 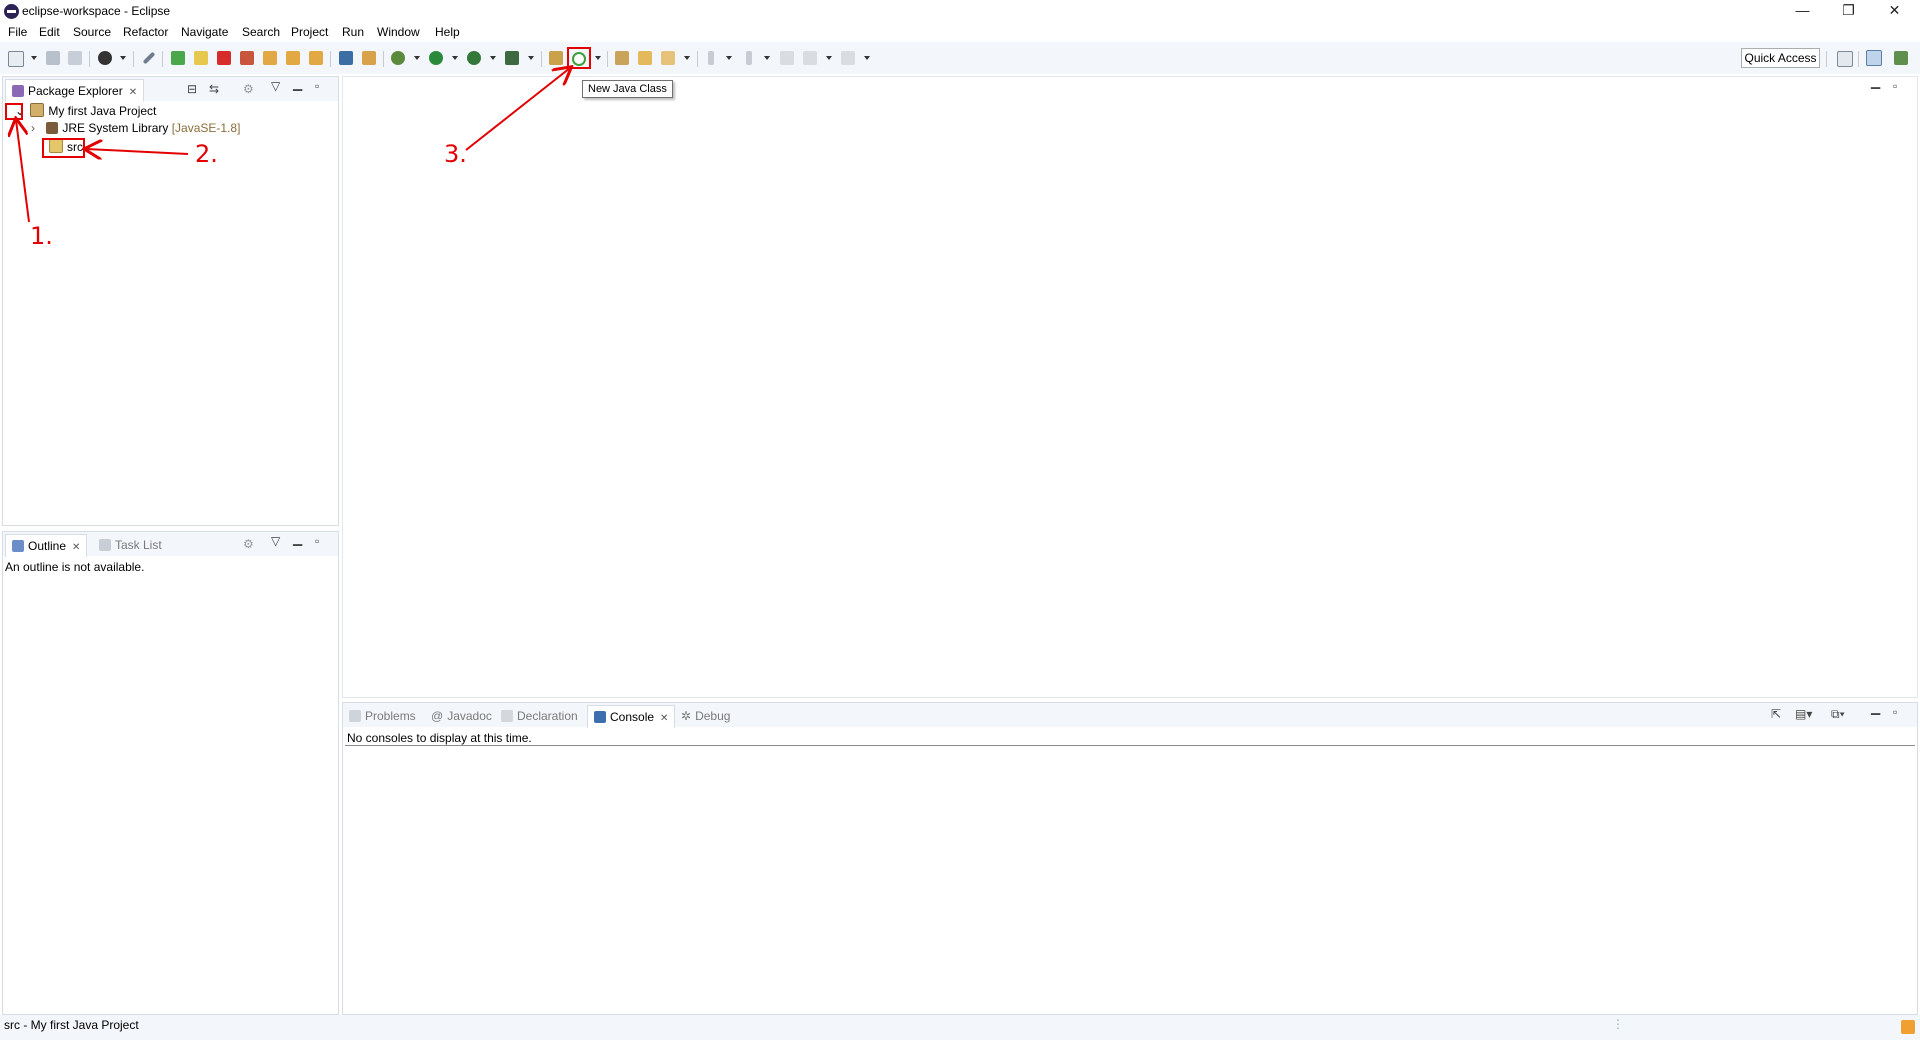 I want to click on annotation-label-1: 1., so click(x=41, y=236).